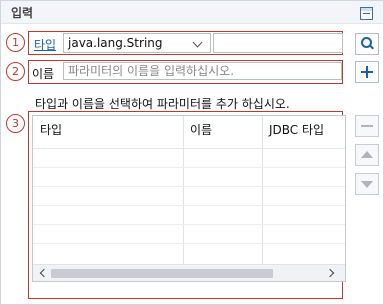  What do you see at coordinates (201, 129) in the screenshot?
I see `column-header-name: 이름` at bounding box center [201, 129].